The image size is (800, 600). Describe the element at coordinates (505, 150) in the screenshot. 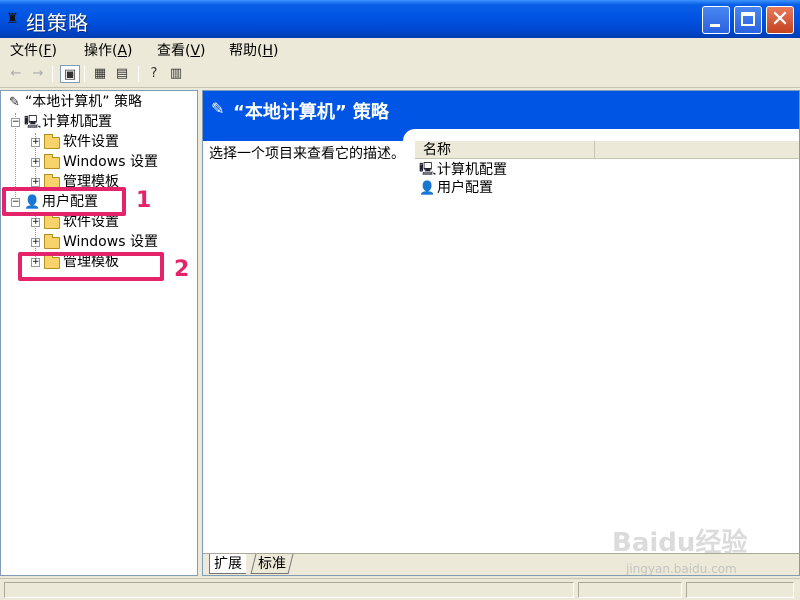

I see `column-header-name: 名称` at that location.